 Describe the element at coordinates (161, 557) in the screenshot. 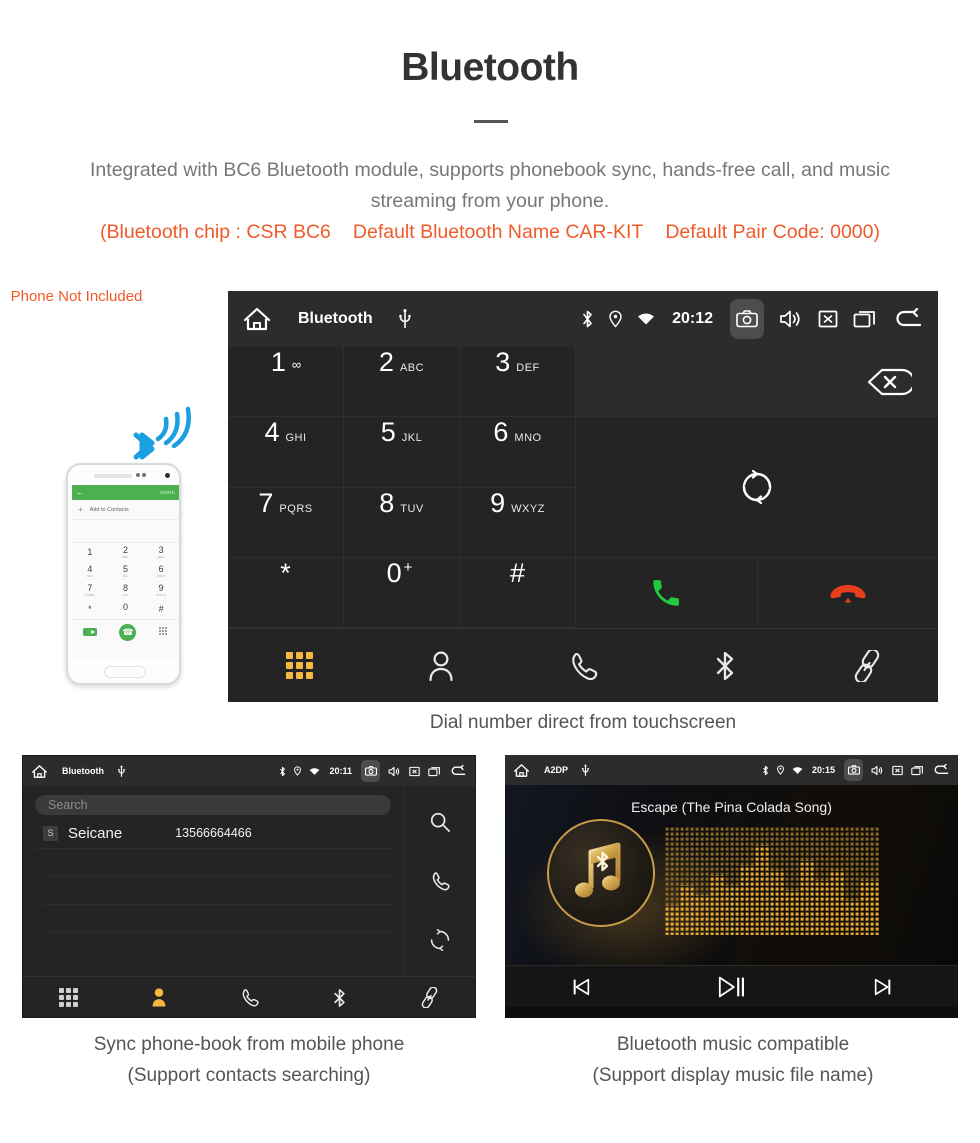

I see `phone-key-sub: DEF` at that location.